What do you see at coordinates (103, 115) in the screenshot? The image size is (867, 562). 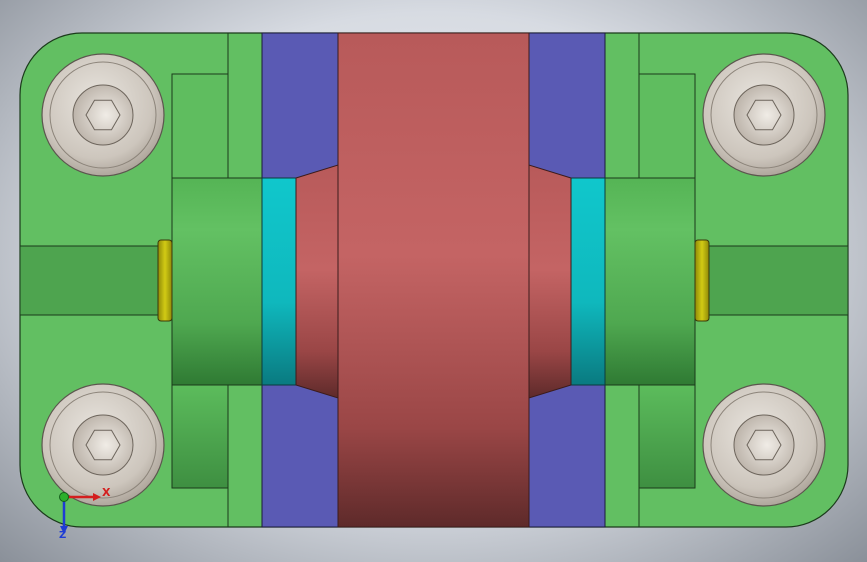 I see `bolt-top-left` at bounding box center [103, 115].